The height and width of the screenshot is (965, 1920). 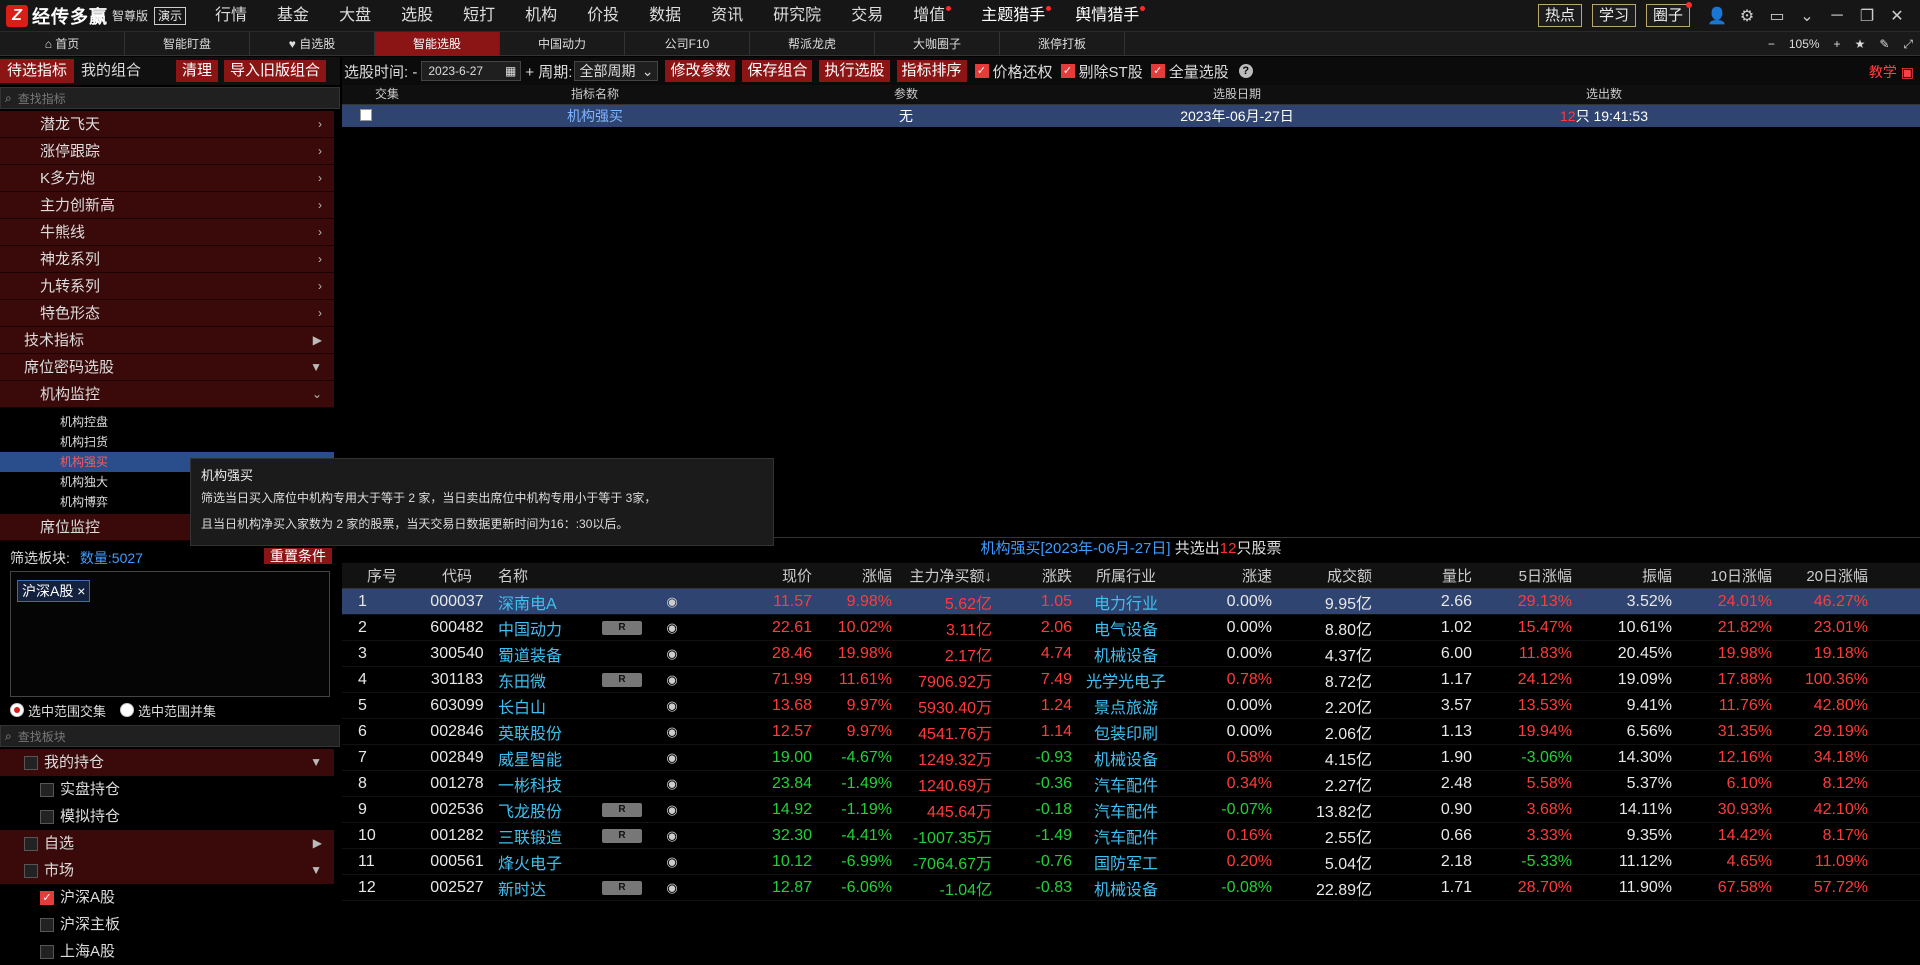 I want to click on board-hs-main: 沪深主板, so click(x=167, y=924).